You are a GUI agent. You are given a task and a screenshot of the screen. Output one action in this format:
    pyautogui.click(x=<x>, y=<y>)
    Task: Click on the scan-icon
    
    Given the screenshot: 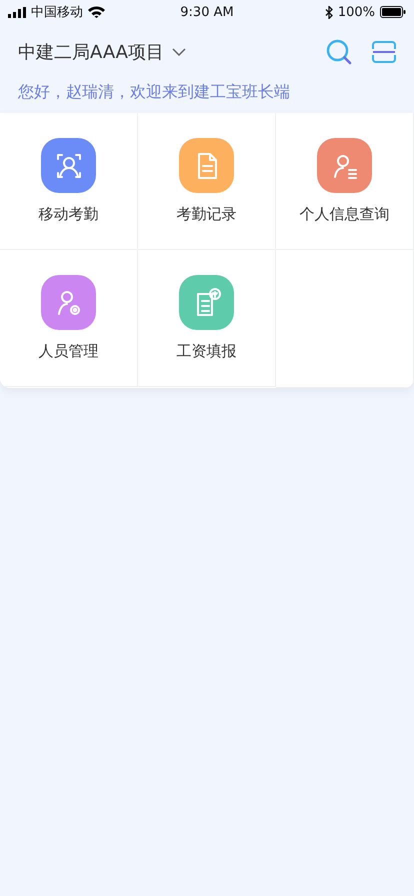 What is the action you would take?
    pyautogui.click(x=384, y=52)
    